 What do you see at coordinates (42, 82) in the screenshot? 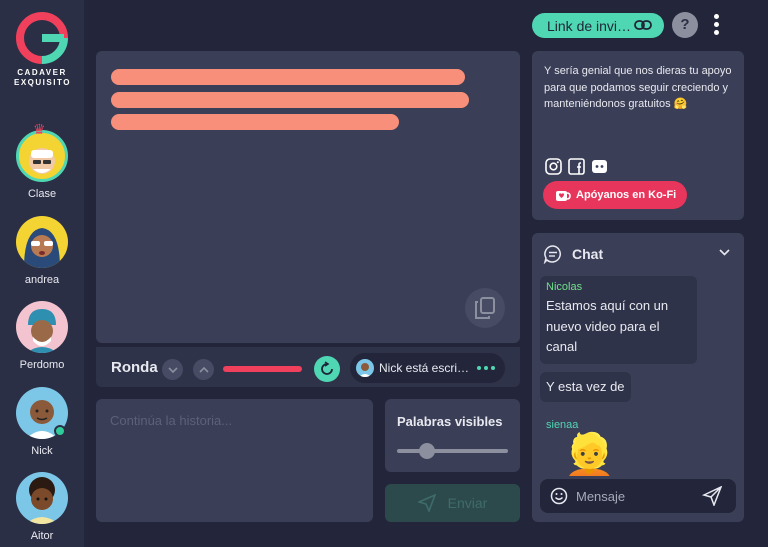
I see `logo-text-line2: EXQUISITO` at bounding box center [42, 82].